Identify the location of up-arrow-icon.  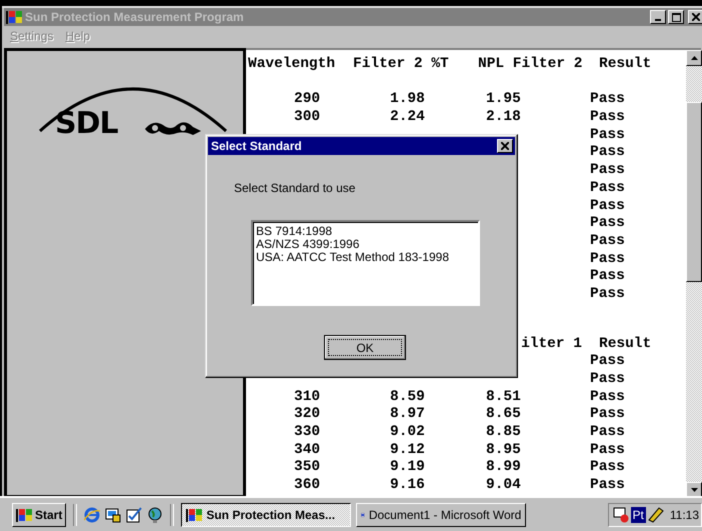
(694, 58).